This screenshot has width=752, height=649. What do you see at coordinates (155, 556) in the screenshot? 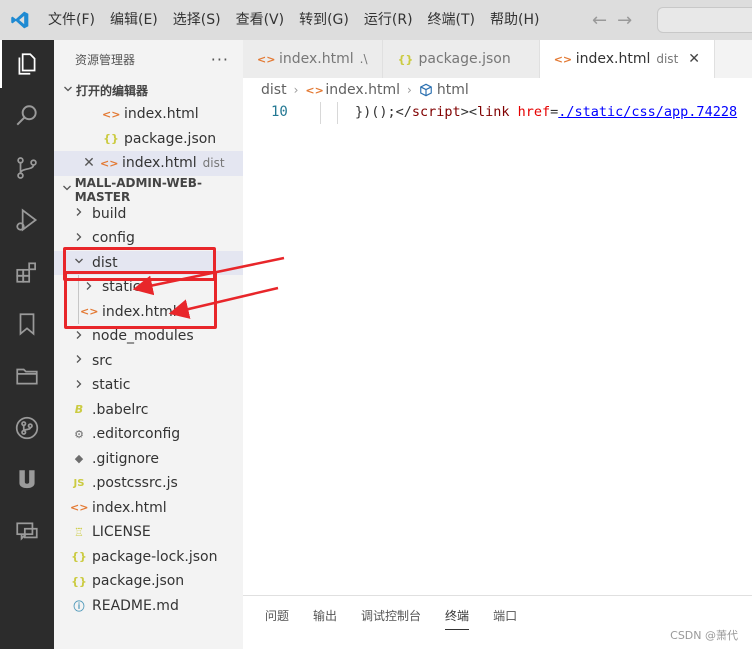
I see `tree-item-label: package-lock.json` at bounding box center [155, 556].